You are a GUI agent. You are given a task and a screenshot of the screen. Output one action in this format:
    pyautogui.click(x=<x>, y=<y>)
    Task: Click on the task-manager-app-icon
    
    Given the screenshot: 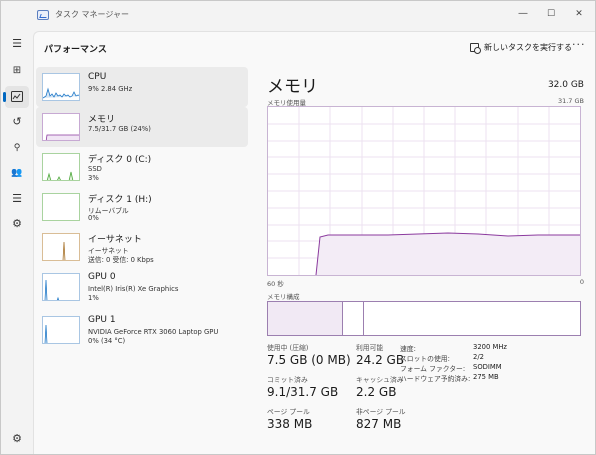 What is the action you would take?
    pyautogui.click(x=43, y=15)
    